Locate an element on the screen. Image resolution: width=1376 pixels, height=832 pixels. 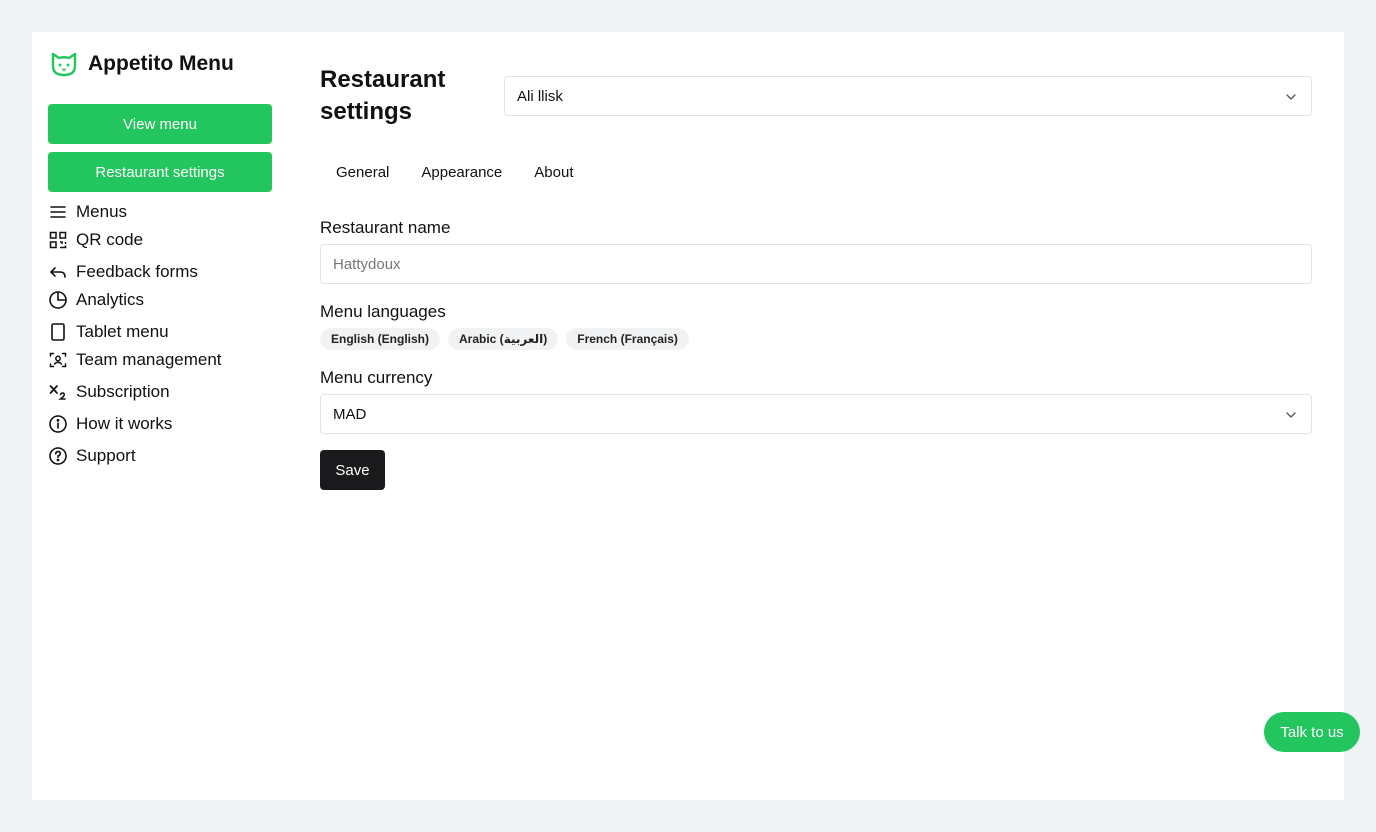
sidebar-item-subscription: Subscription is located at coordinates (109, 392).